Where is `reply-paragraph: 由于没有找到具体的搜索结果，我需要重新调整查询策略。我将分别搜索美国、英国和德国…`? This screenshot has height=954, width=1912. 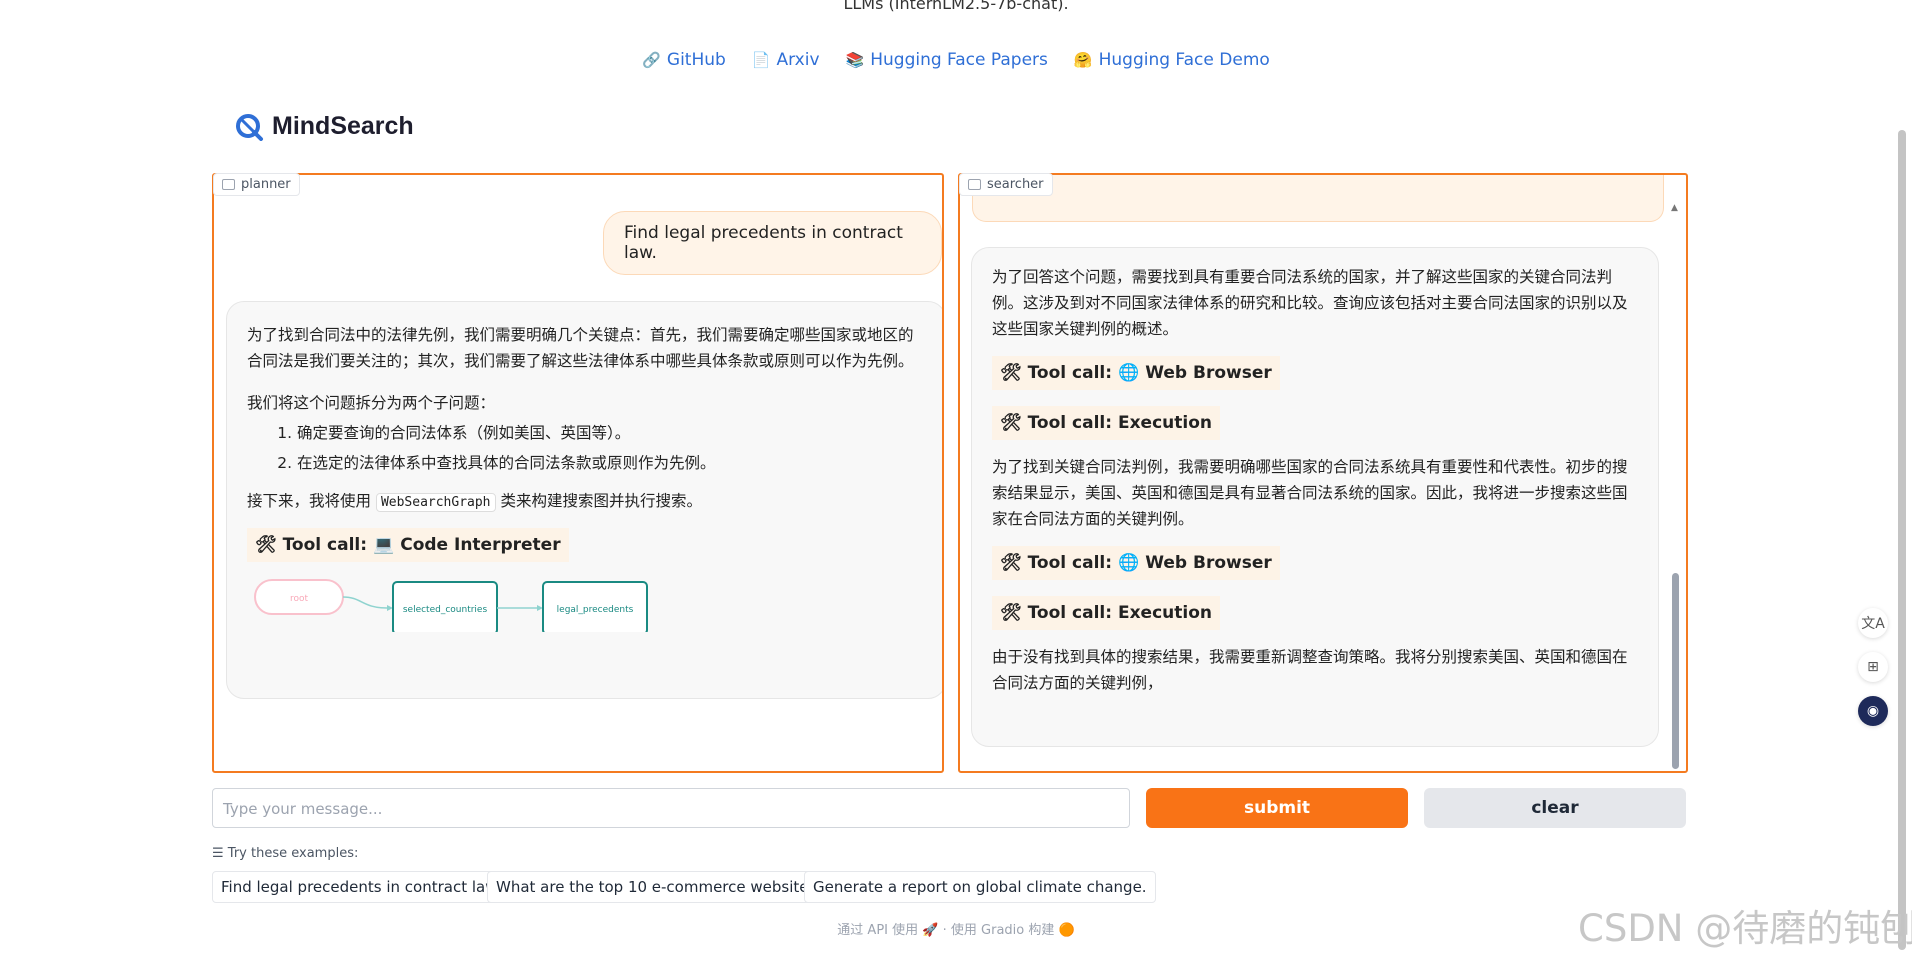
reply-paragraph: 由于没有找到具体的搜索结果，我需要重新调整查询策略。我将分别搜索美国、英国和德国… is located at coordinates (1310, 670).